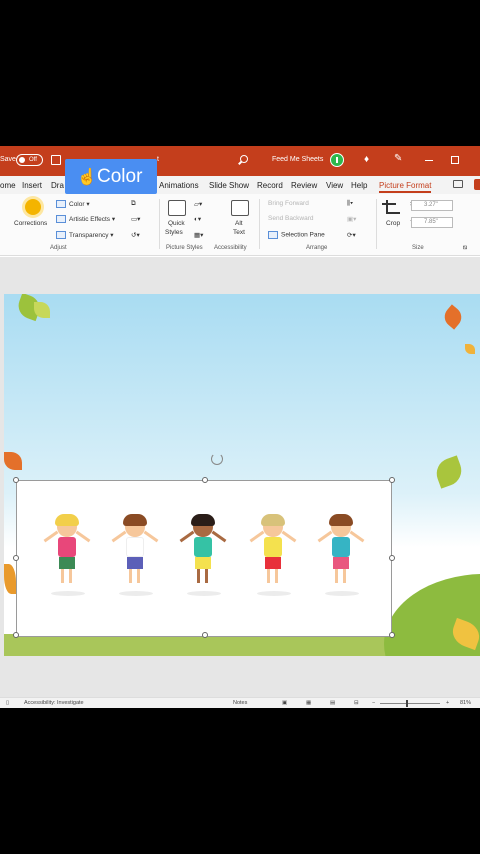  What do you see at coordinates (57, 185) in the screenshot?
I see `tab-draw: Dra` at bounding box center [57, 185].